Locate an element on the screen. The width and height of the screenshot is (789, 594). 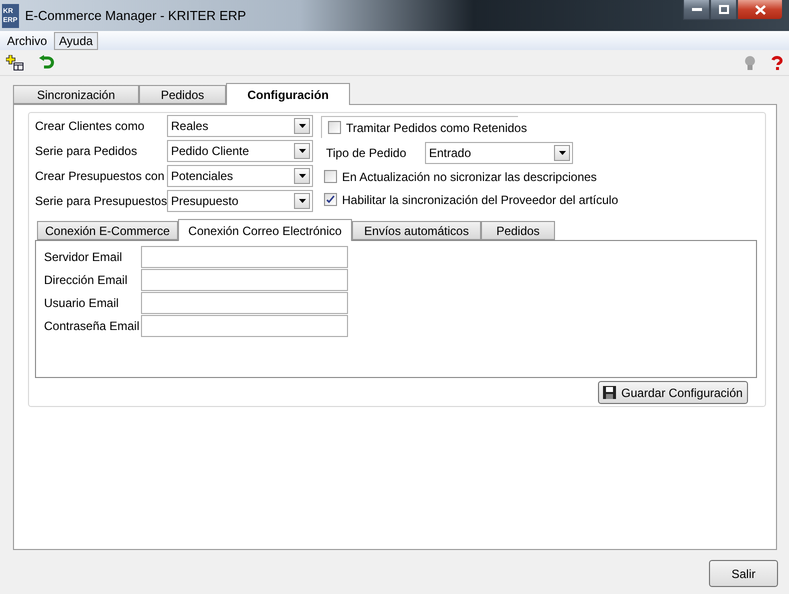
minimize-icon is located at coordinates (697, 9).